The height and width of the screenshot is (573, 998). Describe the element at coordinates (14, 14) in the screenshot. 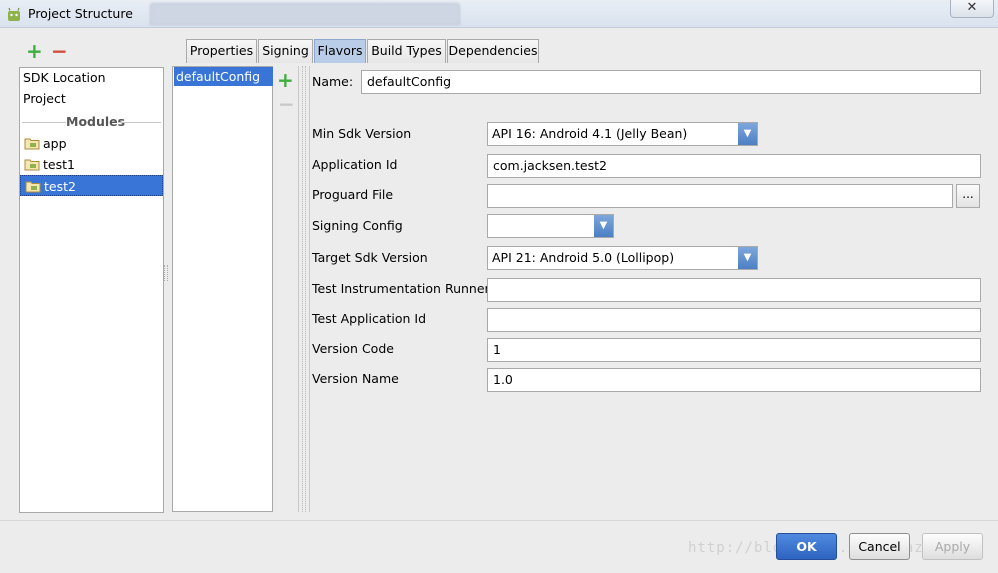

I see `android-studio-icon` at that location.